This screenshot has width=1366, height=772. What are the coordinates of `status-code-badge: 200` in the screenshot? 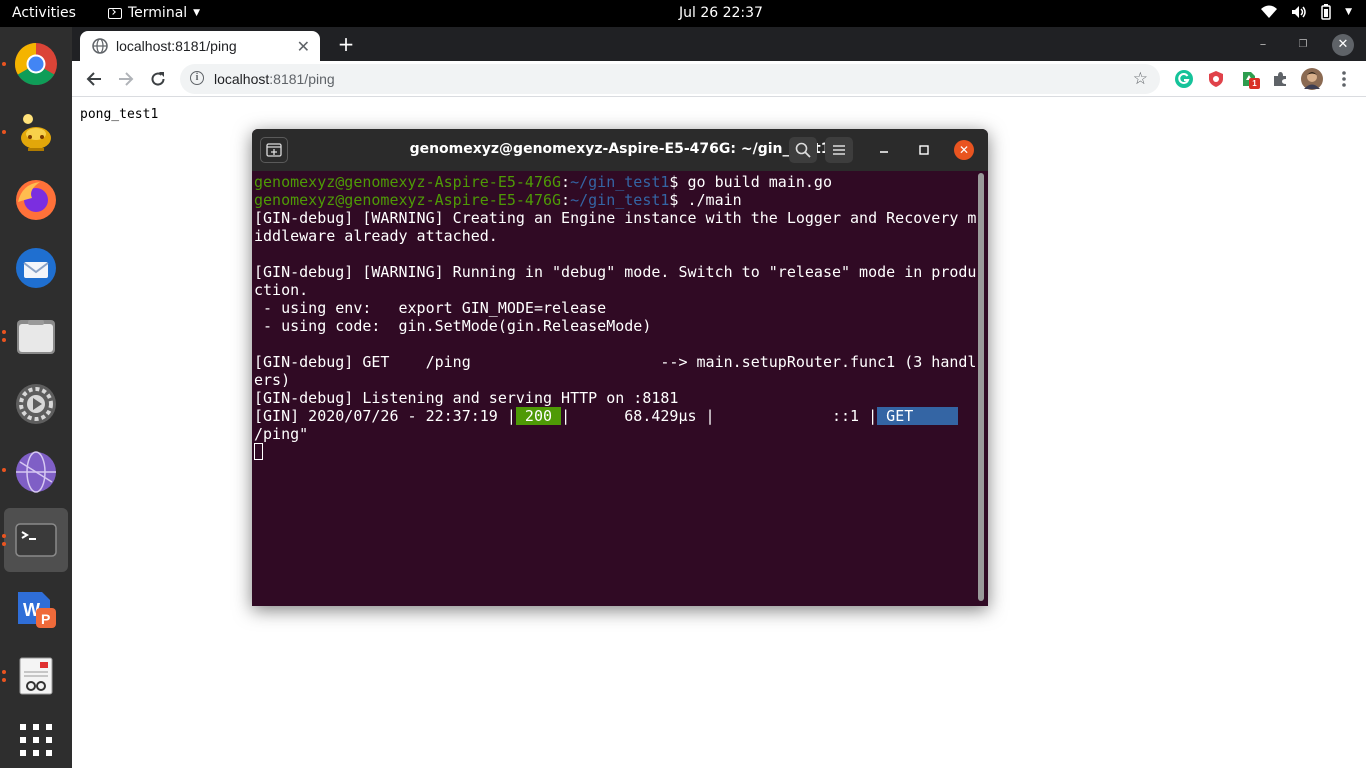 It's located at (538, 416).